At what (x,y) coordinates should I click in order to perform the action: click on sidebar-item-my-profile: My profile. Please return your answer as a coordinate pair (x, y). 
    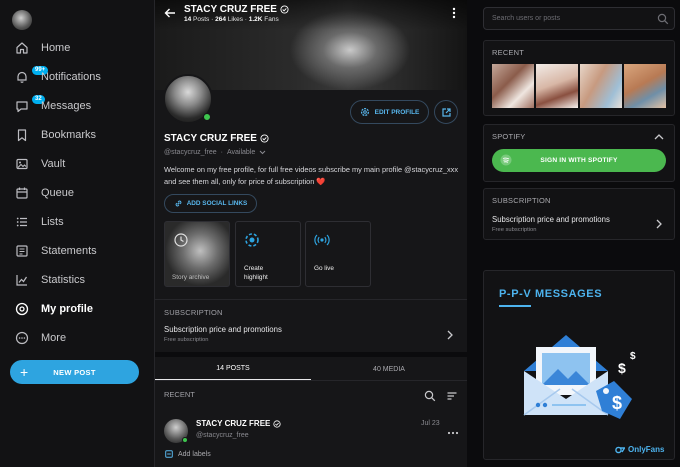
    Looking at the image, I should click on (77, 309).